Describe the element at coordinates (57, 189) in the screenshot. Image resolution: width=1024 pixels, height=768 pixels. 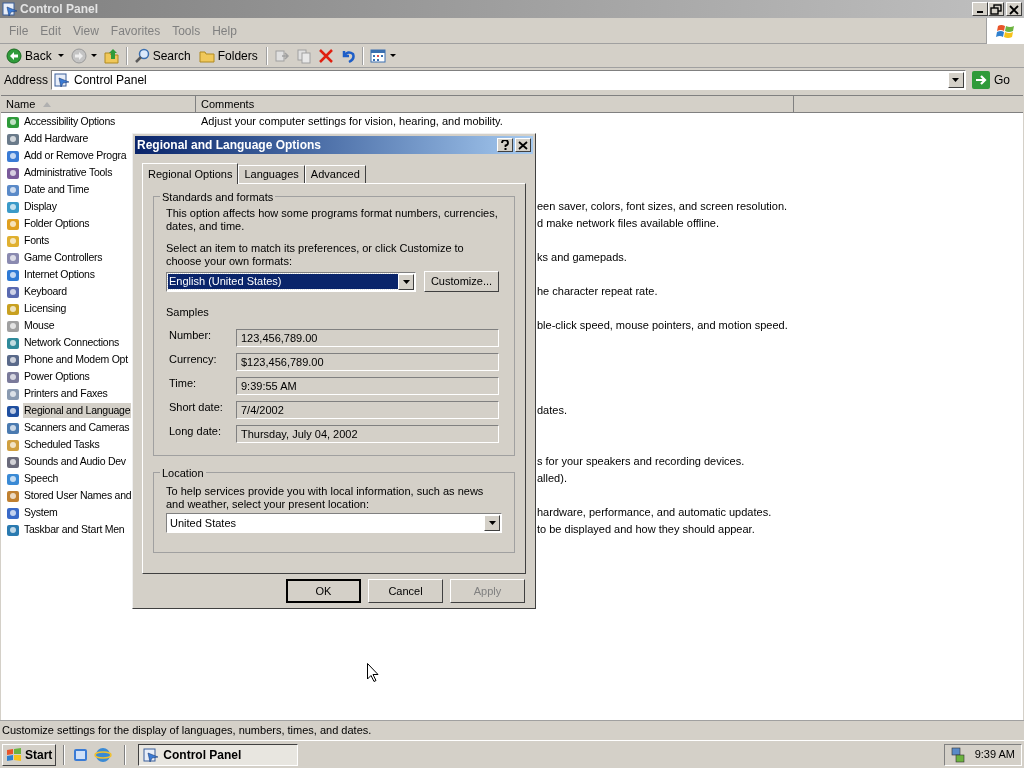
I see `list-item: Date and Time` at that location.